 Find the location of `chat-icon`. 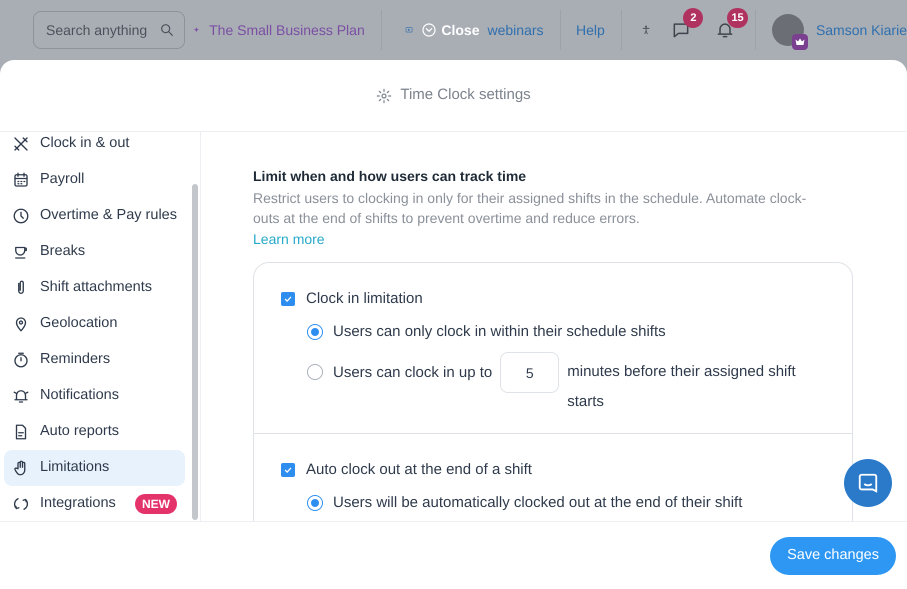

chat-icon is located at coordinates (868, 483).